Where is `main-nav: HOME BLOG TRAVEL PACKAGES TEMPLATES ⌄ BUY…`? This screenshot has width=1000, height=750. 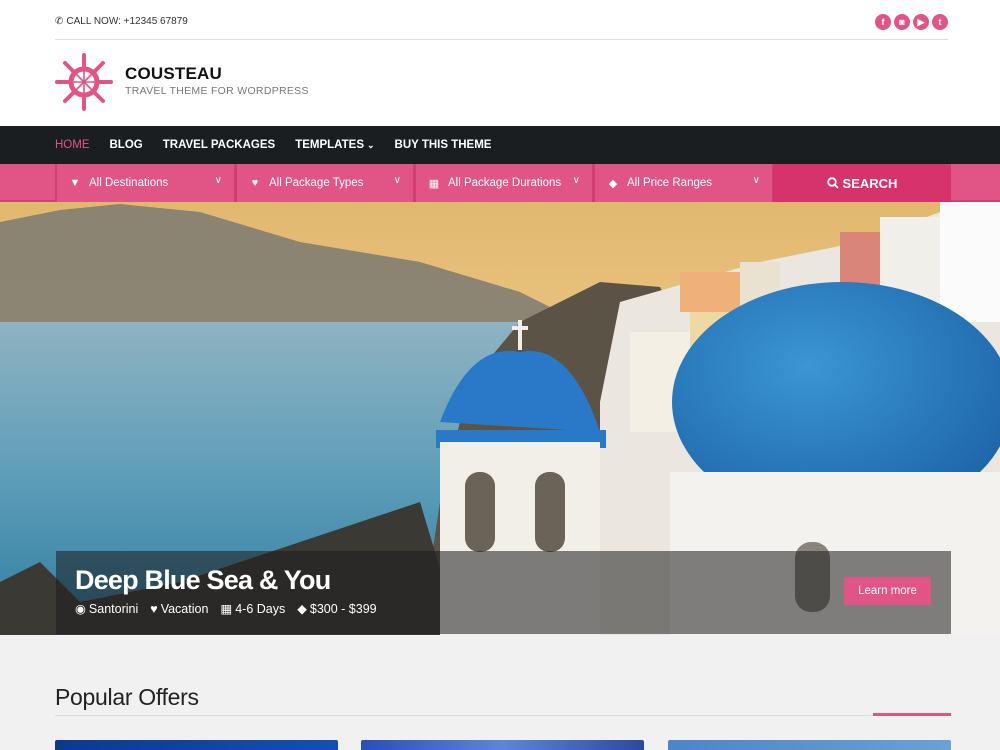 main-nav: HOME BLOG TRAVEL PACKAGES TEMPLATES ⌄ BUY… is located at coordinates (500, 145).